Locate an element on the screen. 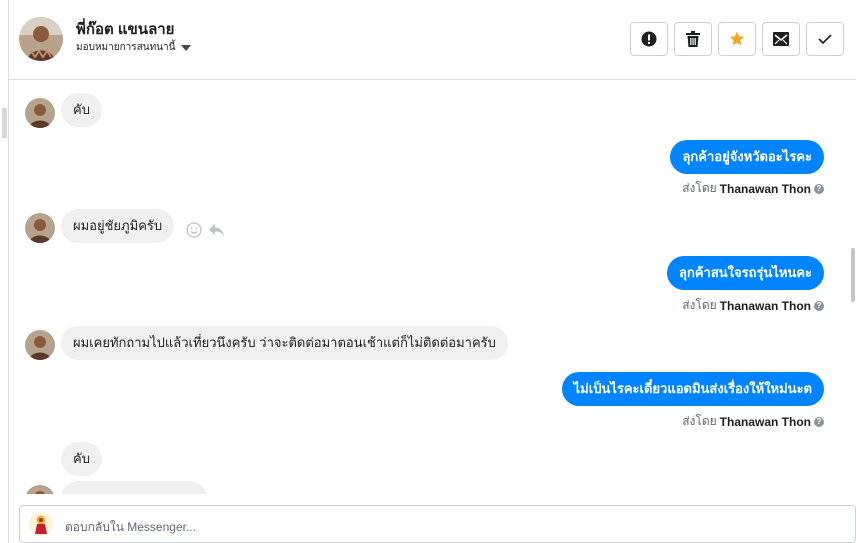 The height and width of the screenshot is (543, 856). scrollbar-thumb is located at coordinates (853, 275).